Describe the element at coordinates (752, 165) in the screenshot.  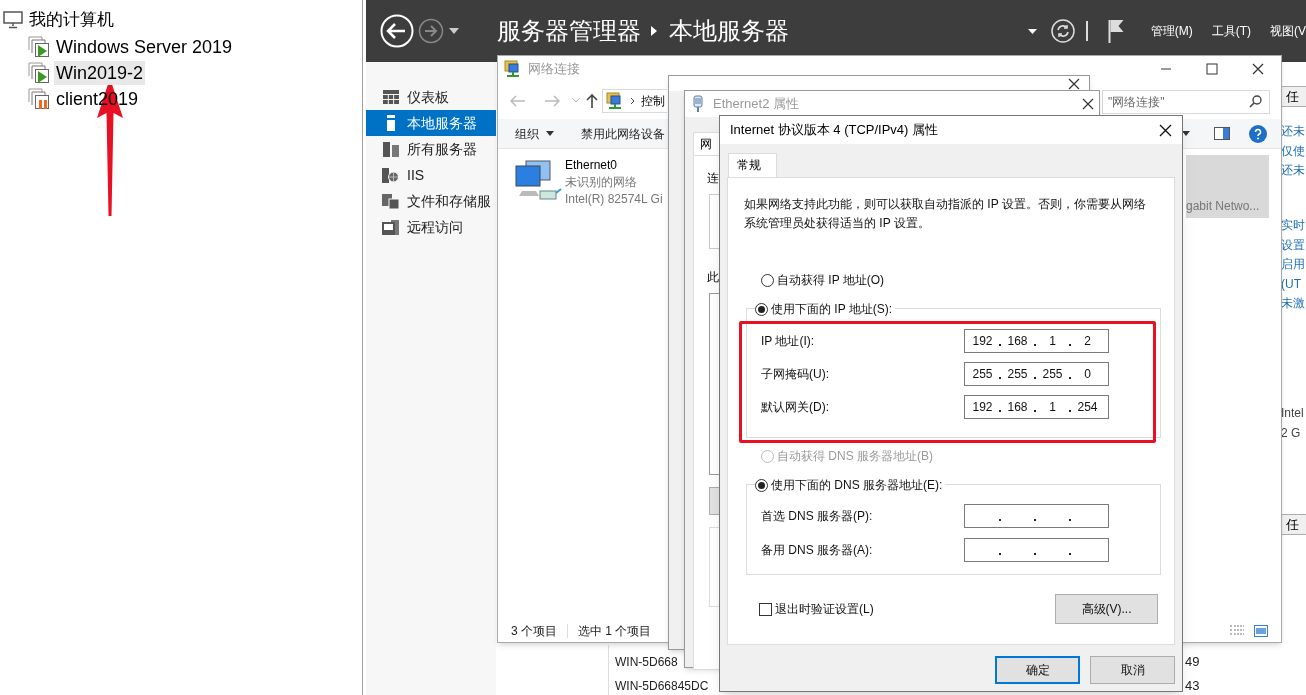
I see `tab: 常规` at that location.